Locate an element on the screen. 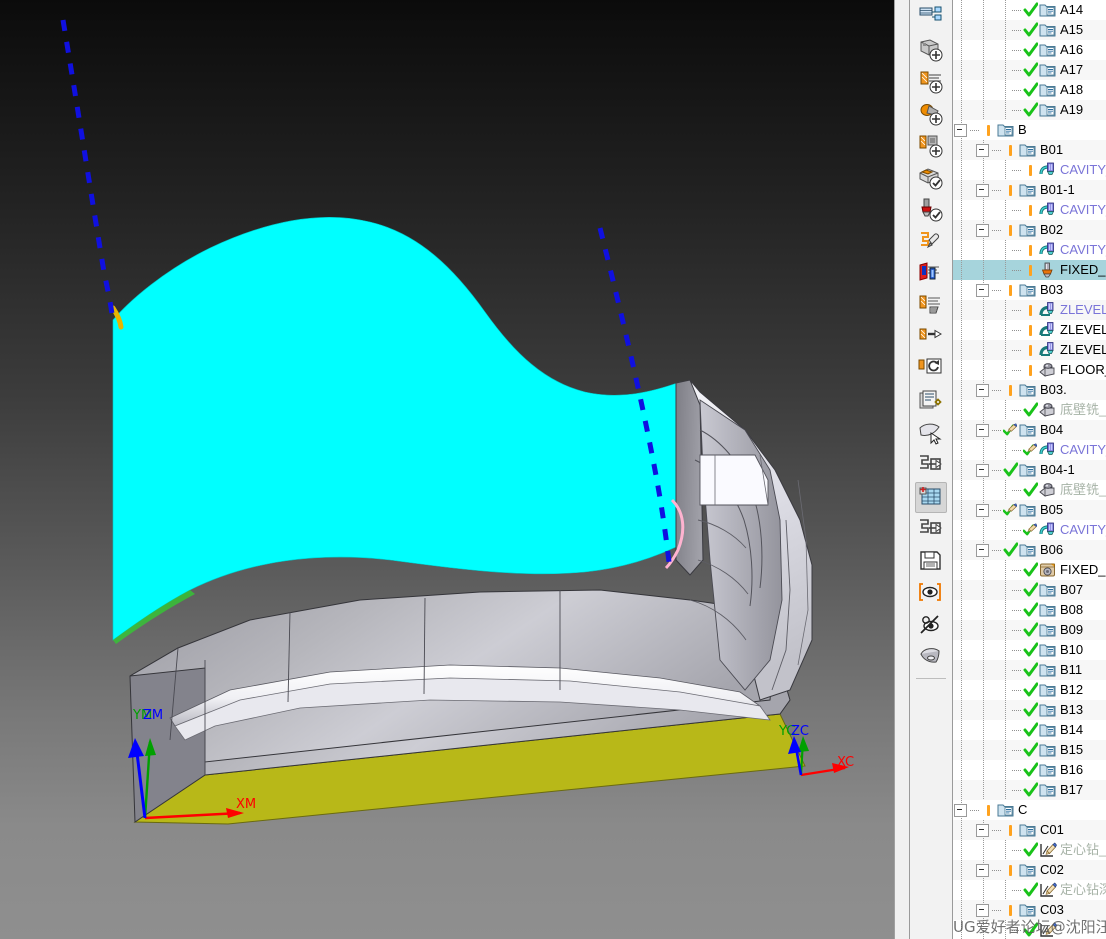  surface-select-icon is located at coordinates (931, 433).